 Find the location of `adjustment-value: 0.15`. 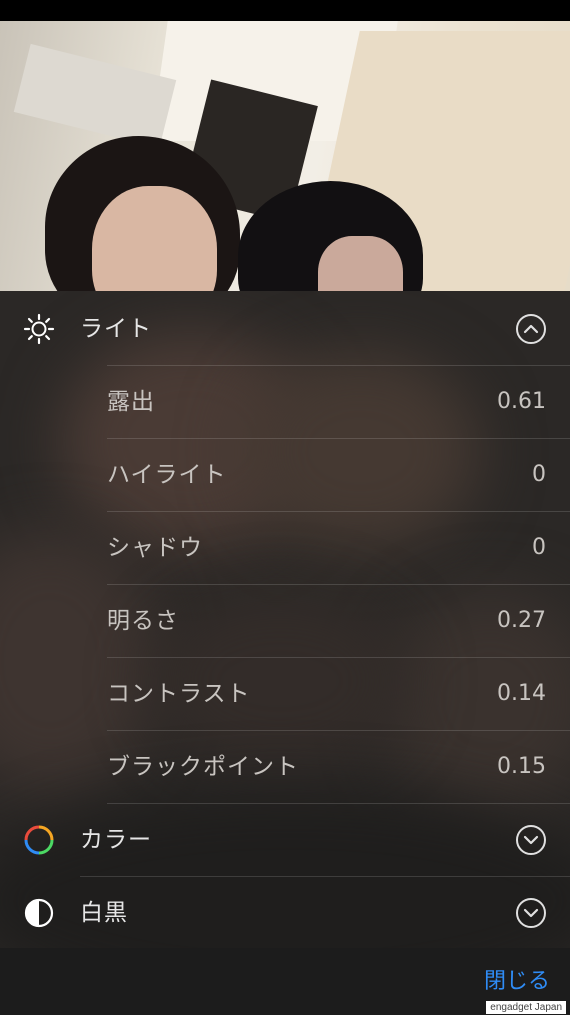

adjustment-value: 0.15 is located at coordinates (521, 766).